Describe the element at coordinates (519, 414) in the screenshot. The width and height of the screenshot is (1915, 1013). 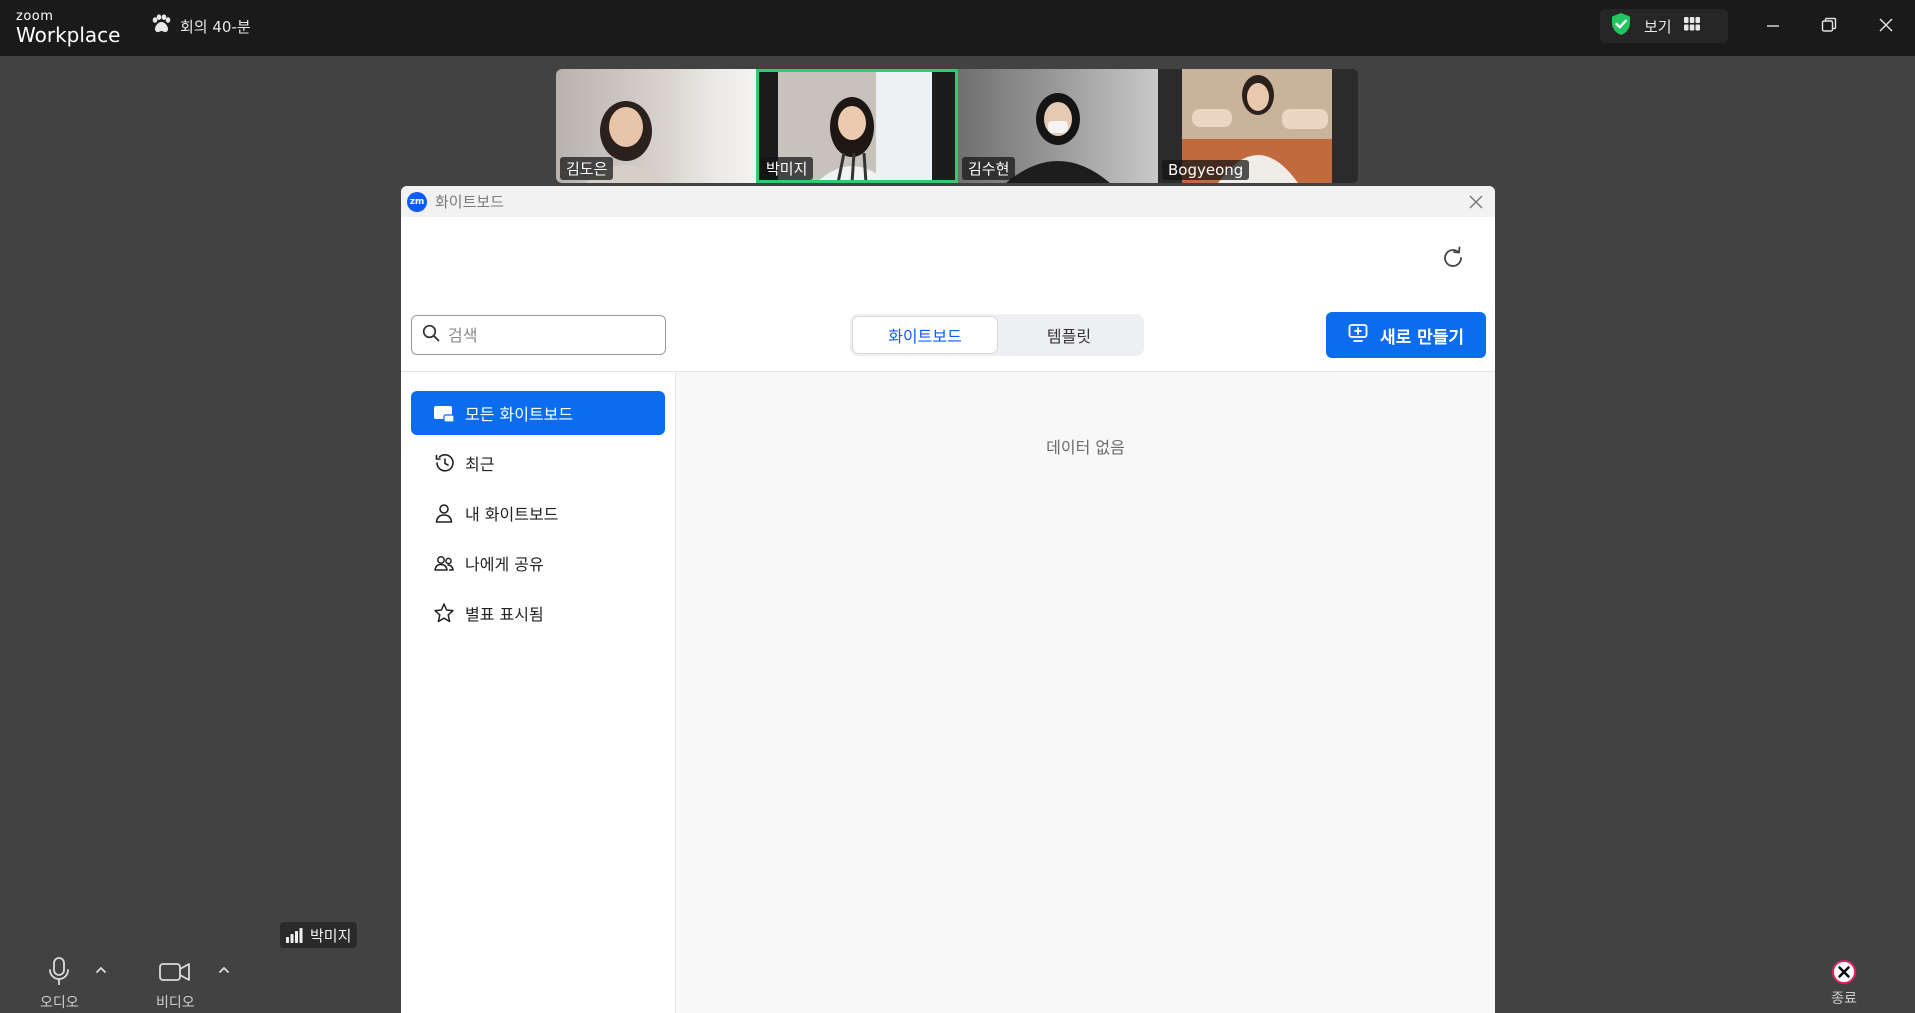
I see `nav-label: 모든 화이트보드` at that location.